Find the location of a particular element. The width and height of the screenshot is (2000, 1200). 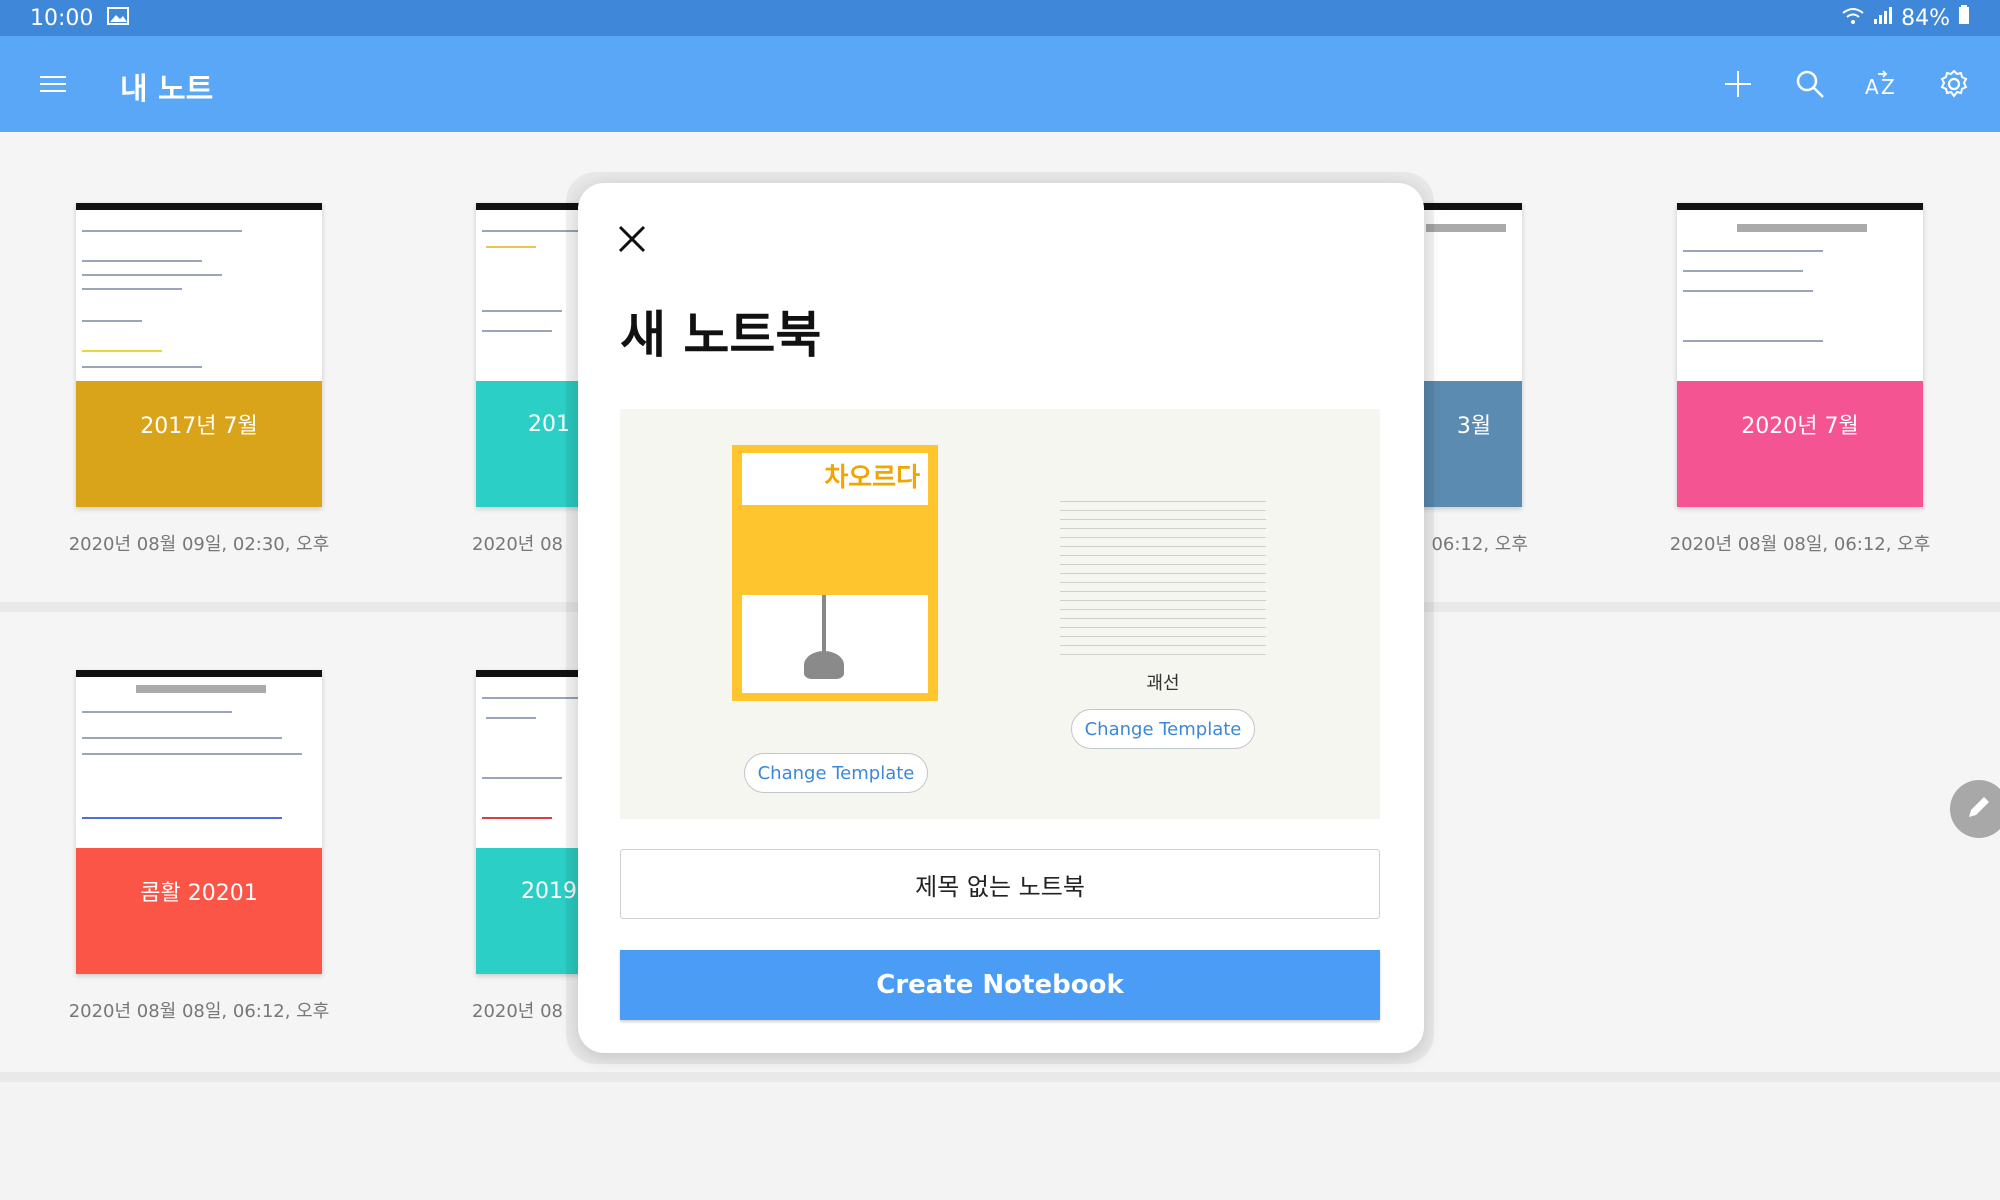

notebook-date: 2020년 08월 09일, 02:30, 오후 is located at coordinates (199, 544).